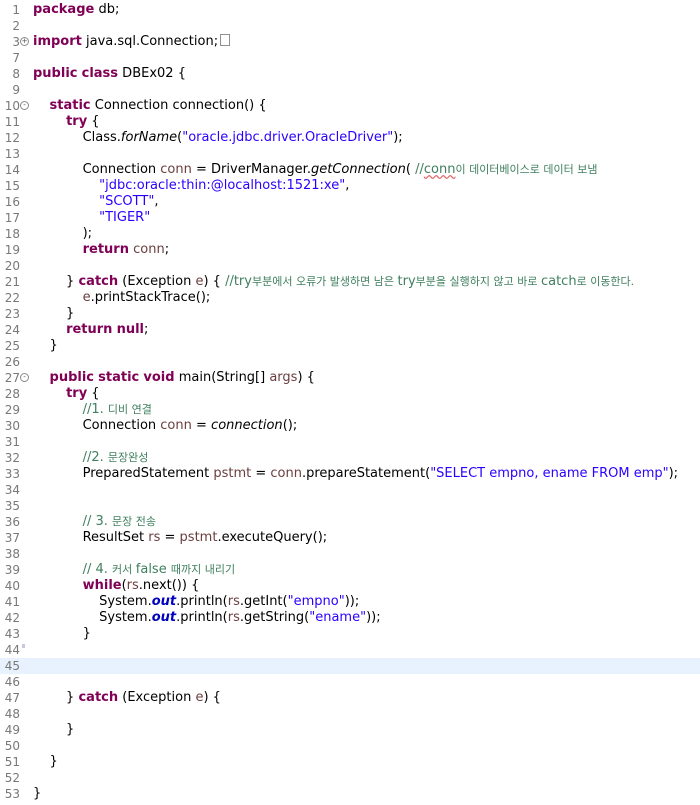  I want to click on line-number: 47, so click(12, 698).